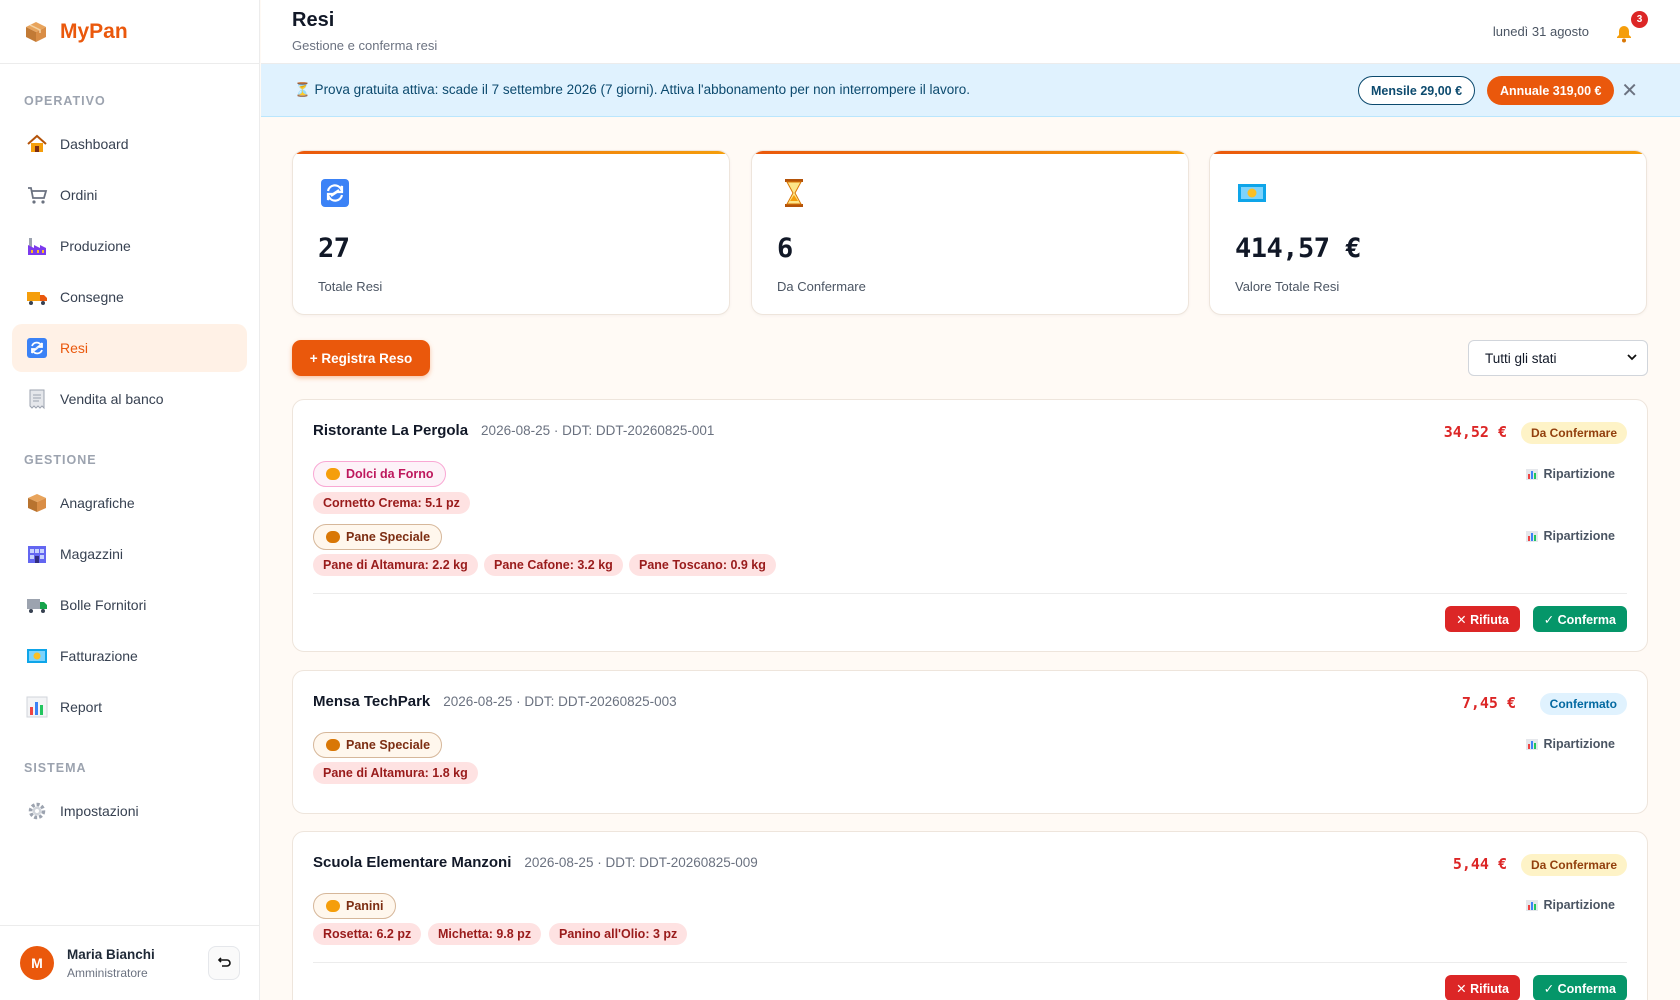 The height and width of the screenshot is (1000, 1680). Describe the element at coordinates (129, 348) in the screenshot. I see `sidebar-item-resi: Resi` at that location.